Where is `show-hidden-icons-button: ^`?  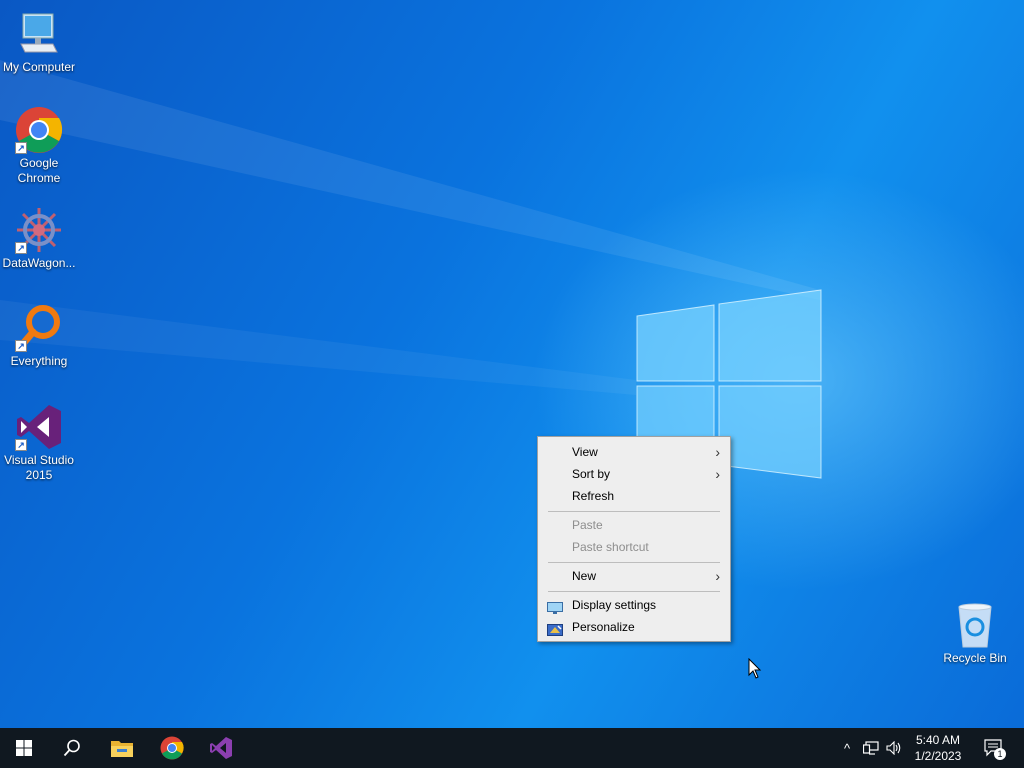
show-hidden-icons-button: ^ is located at coordinates (847, 748).